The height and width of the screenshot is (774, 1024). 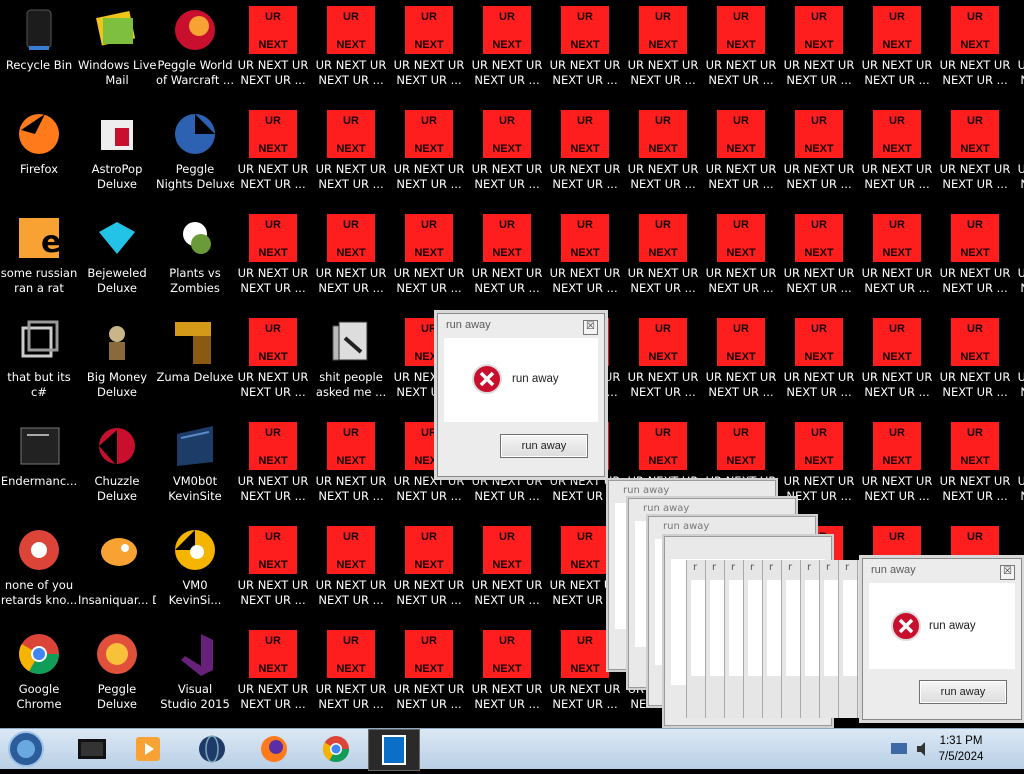 What do you see at coordinates (195, 364) in the screenshot?
I see `desktop-icon-zuma: Zuma Deluxe` at bounding box center [195, 364].